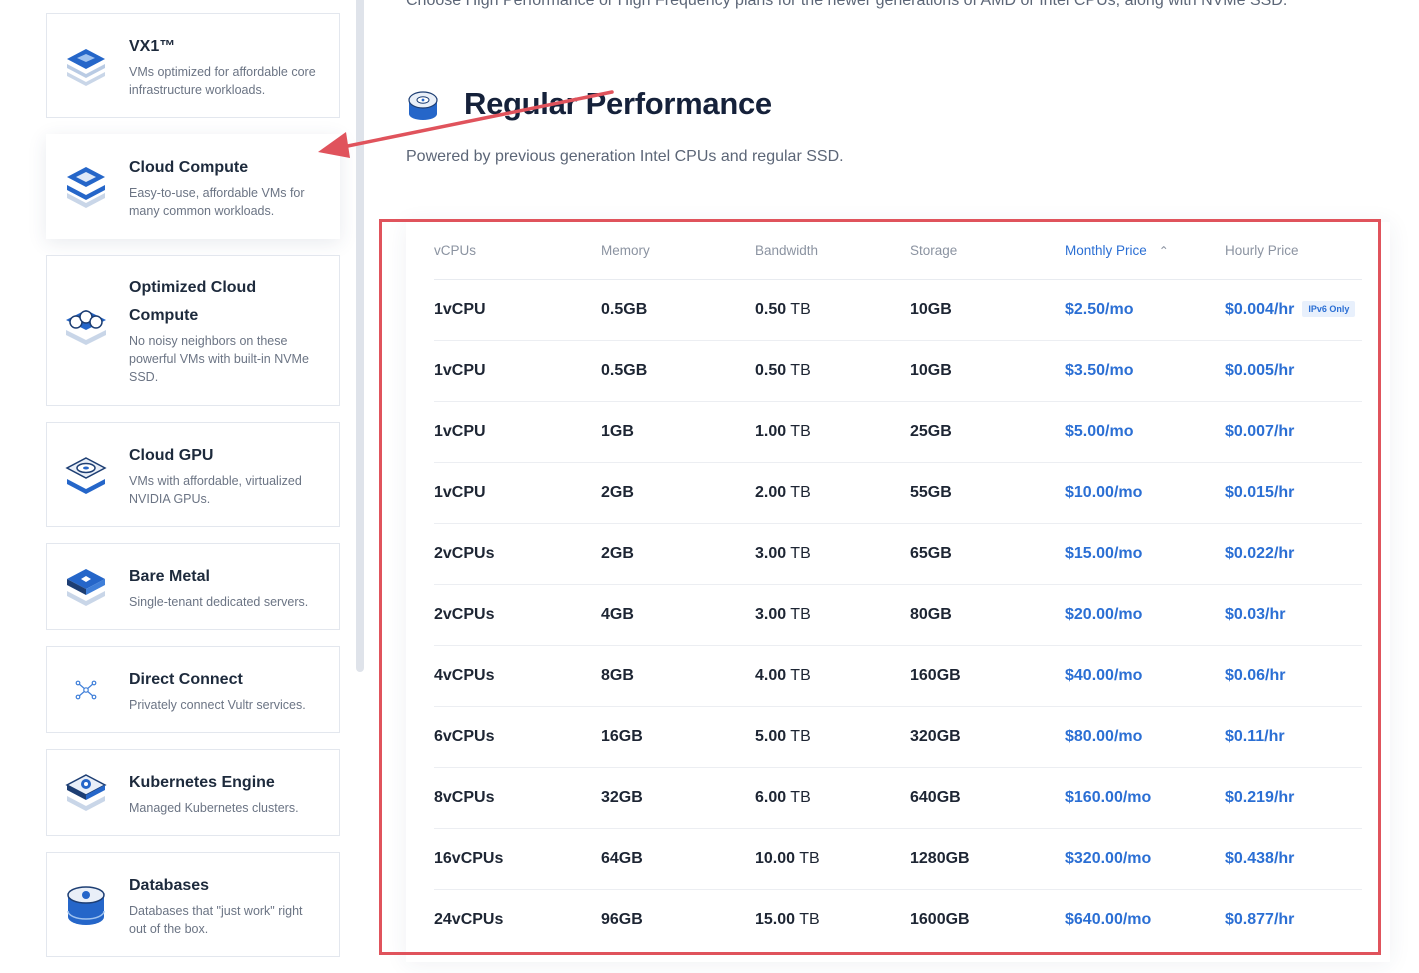  What do you see at coordinates (152, 46) in the screenshot?
I see `sidebar-item-title: VX1™` at bounding box center [152, 46].